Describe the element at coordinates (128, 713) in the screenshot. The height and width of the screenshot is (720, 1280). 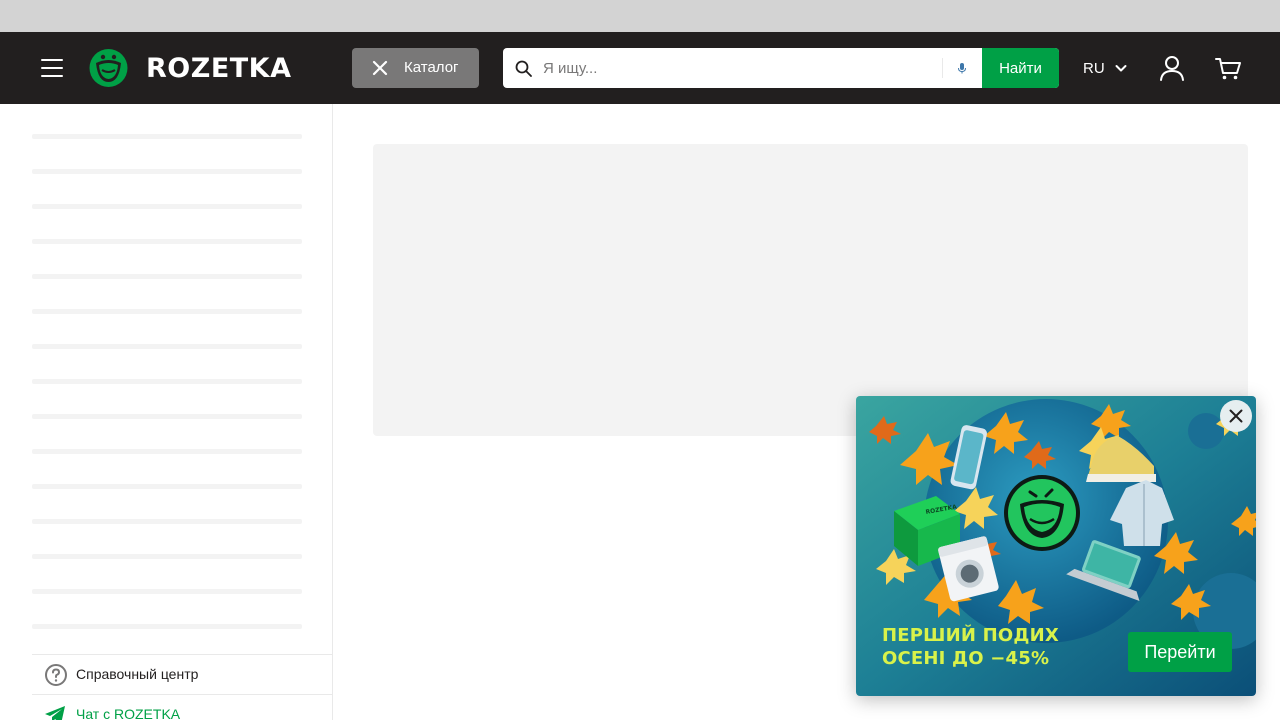
I see `chat-label: Чат с ROZETKA` at that location.